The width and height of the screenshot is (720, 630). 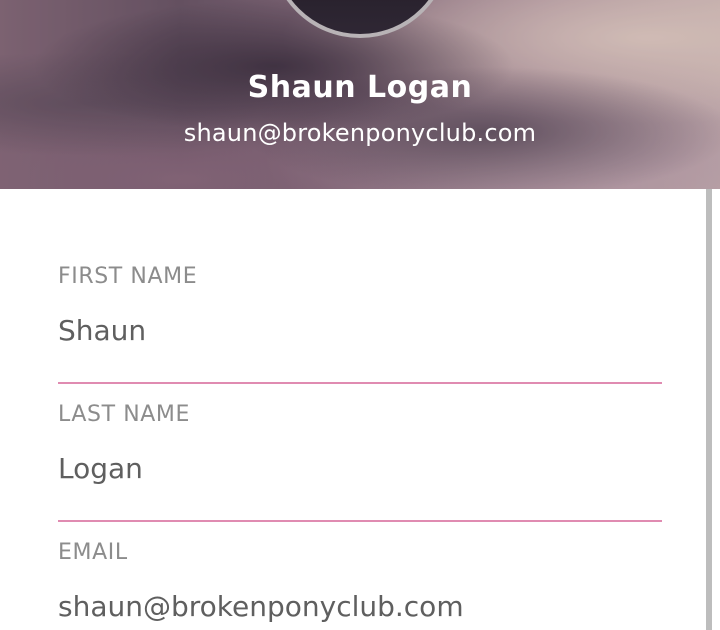 What do you see at coordinates (360, 331) in the screenshot?
I see `first-name-input` at bounding box center [360, 331].